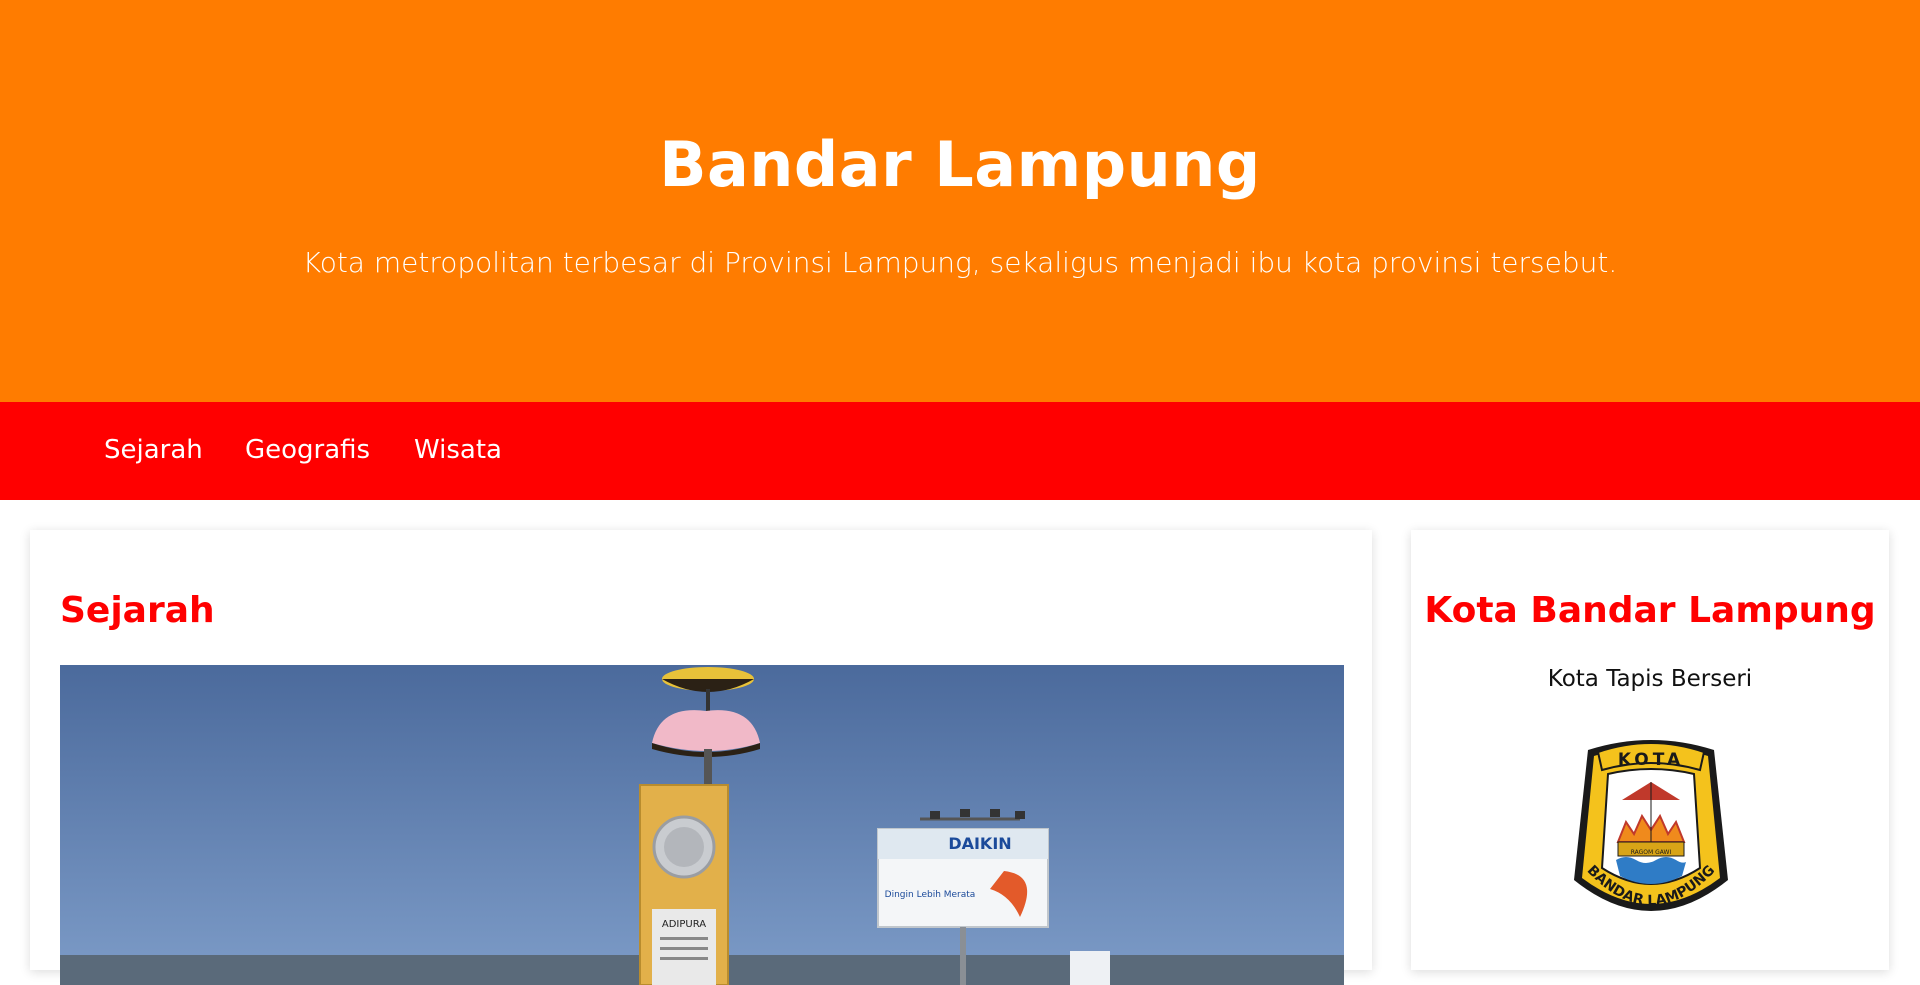  What do you see at coordinates (960, 164) in the screenshot?
I see `site-title: Bandar Lampung` at bounding box center [960, 164].